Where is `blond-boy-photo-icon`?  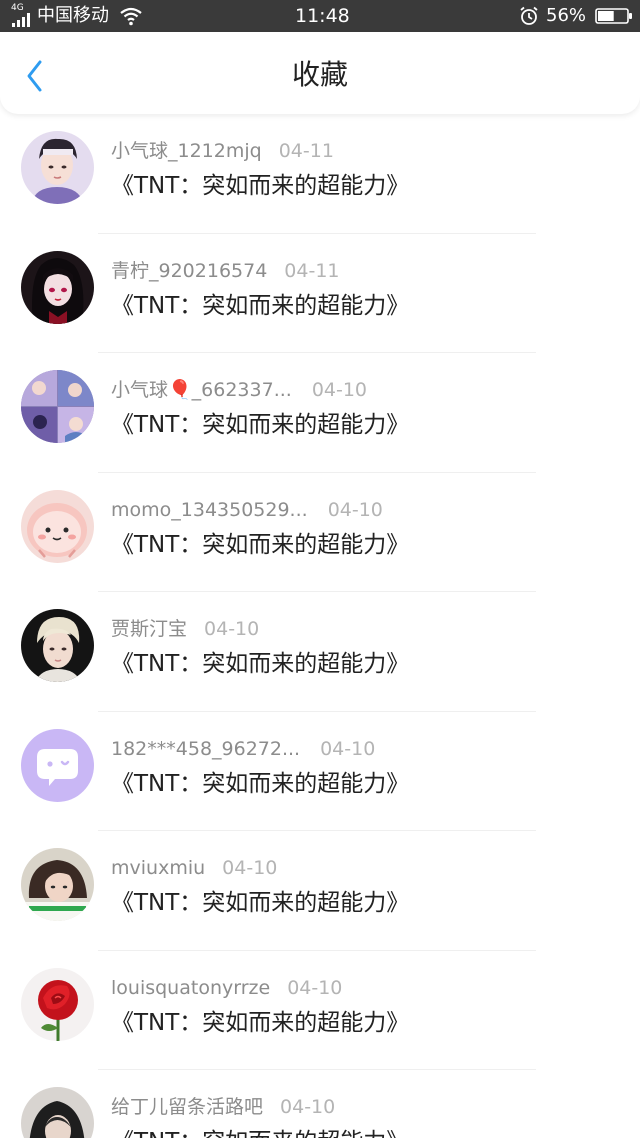
blond-boy-photo-icon is located at coordinates (57, 645).